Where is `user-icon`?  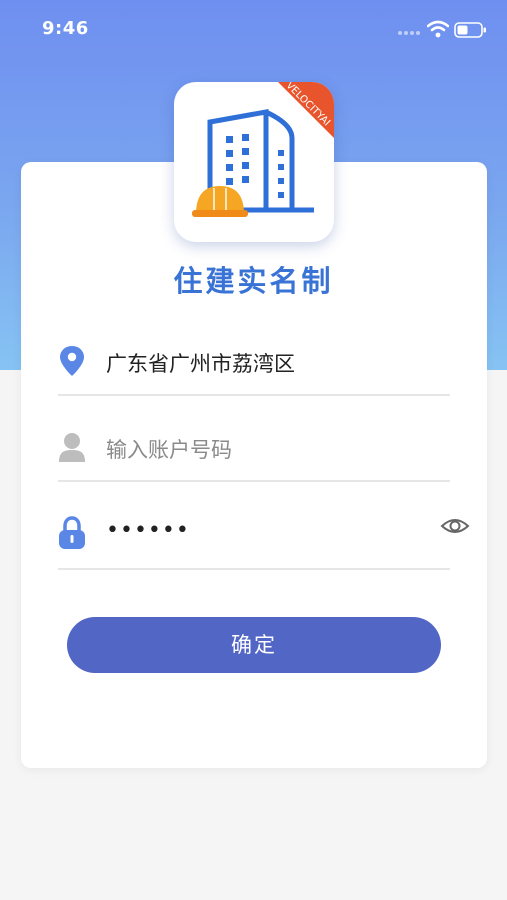 user-icon is located at coordinates (72, 447).